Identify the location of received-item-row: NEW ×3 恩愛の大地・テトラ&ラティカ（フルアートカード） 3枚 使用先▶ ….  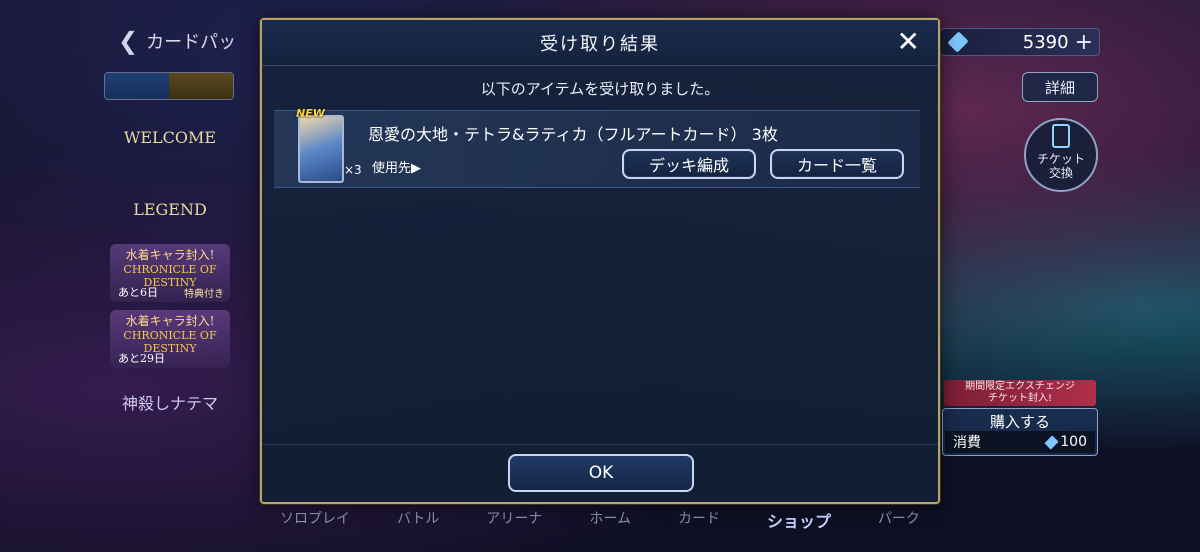
(597, 147).